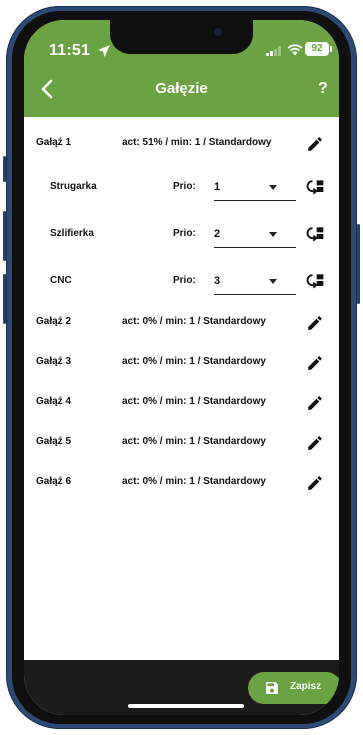  Describe the element at coordinates (70, 50) in the screenshot. I see `status-time: 11:51` at that location.